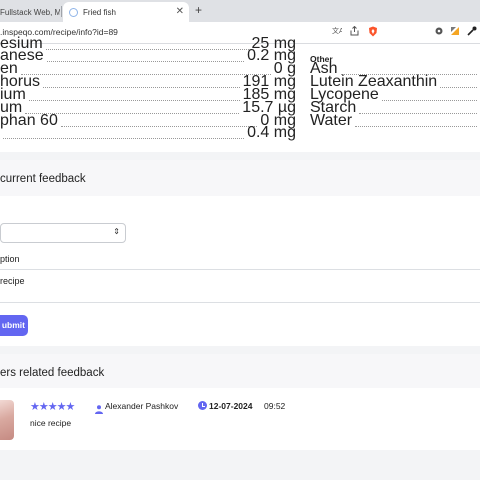 The width and height of the screenshot is (480, 480). Describe the element at coordinates (202, 405) in the screenshot. I see `clock-icon` at that location.